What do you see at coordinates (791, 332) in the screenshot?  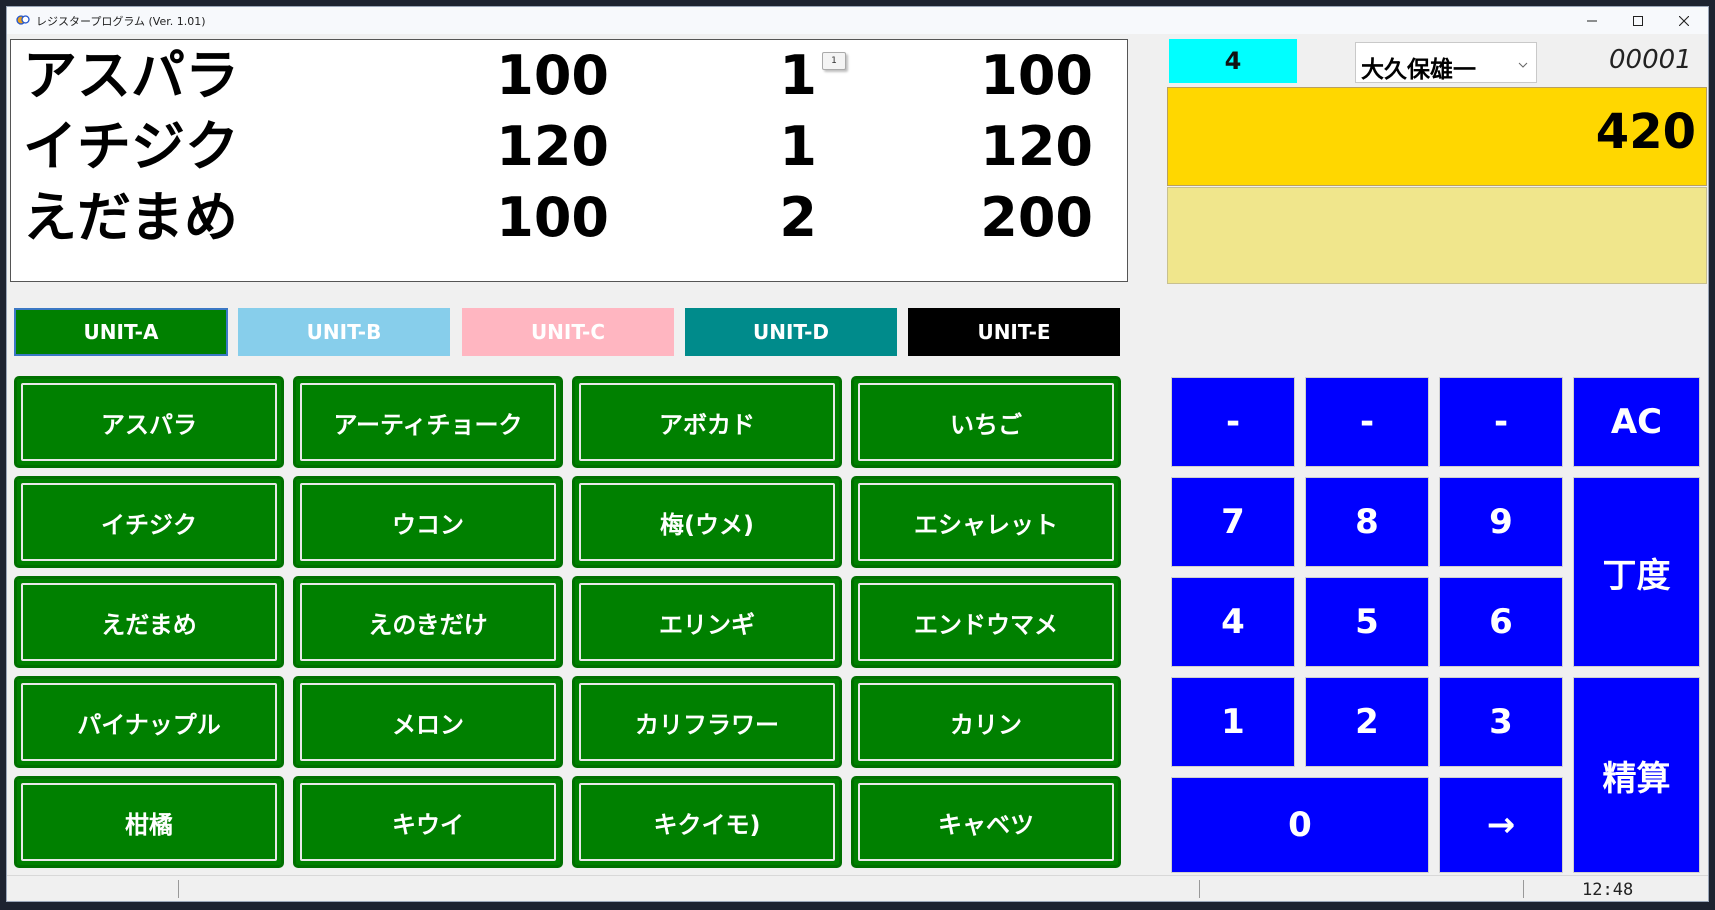 I see `tab-unit-d: UNIT-D` at bounding box center [791, 332].